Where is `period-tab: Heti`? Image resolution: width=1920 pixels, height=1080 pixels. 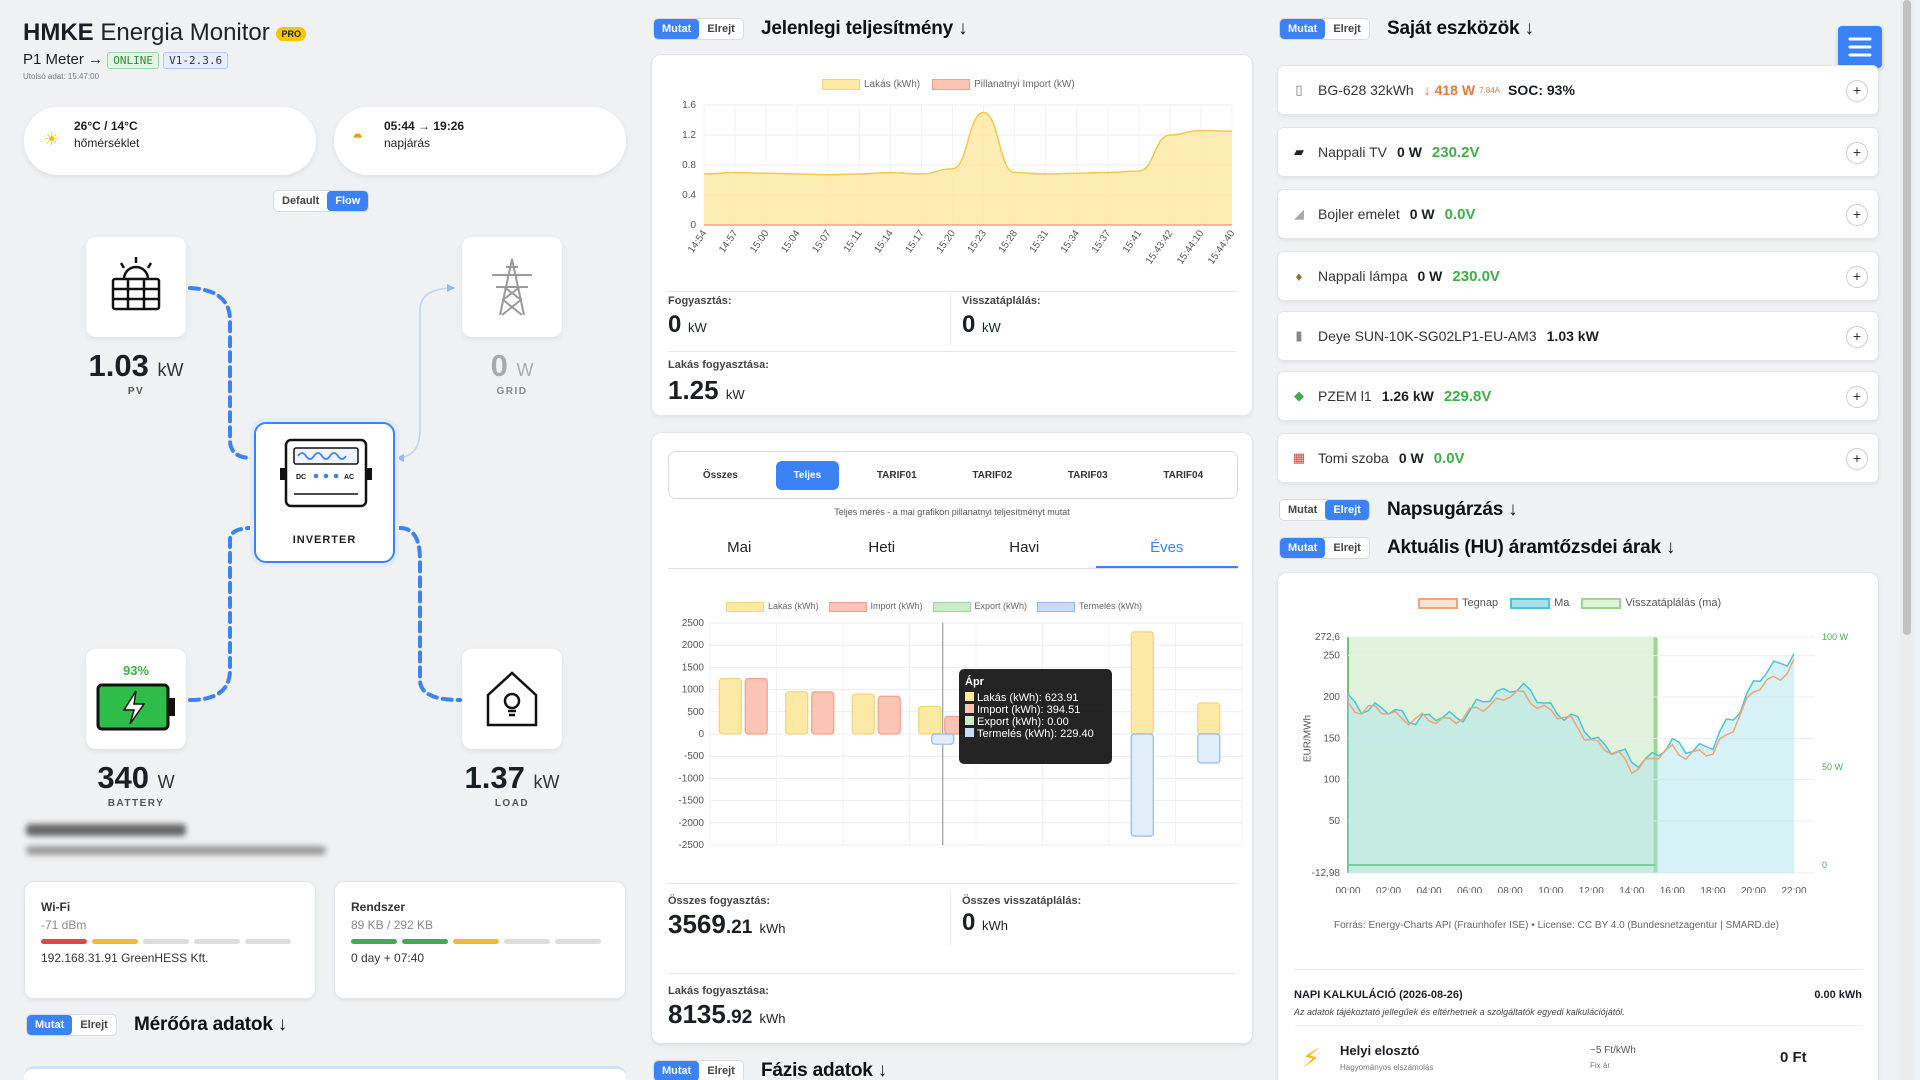 period-tab: Heti is located at coordinates (882, 548).